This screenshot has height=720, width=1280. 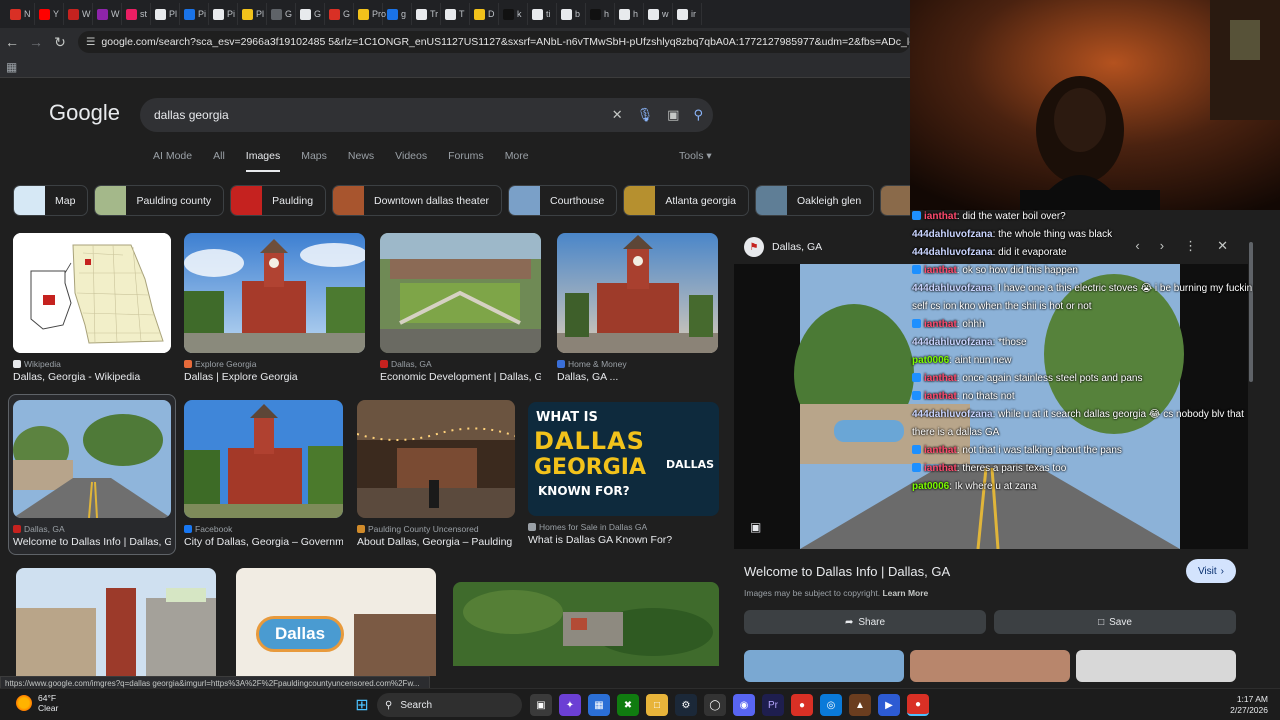 I want to click on preview-title: Welcome to Dallas Info | Dallas, GA, so click(x=847, y=571).